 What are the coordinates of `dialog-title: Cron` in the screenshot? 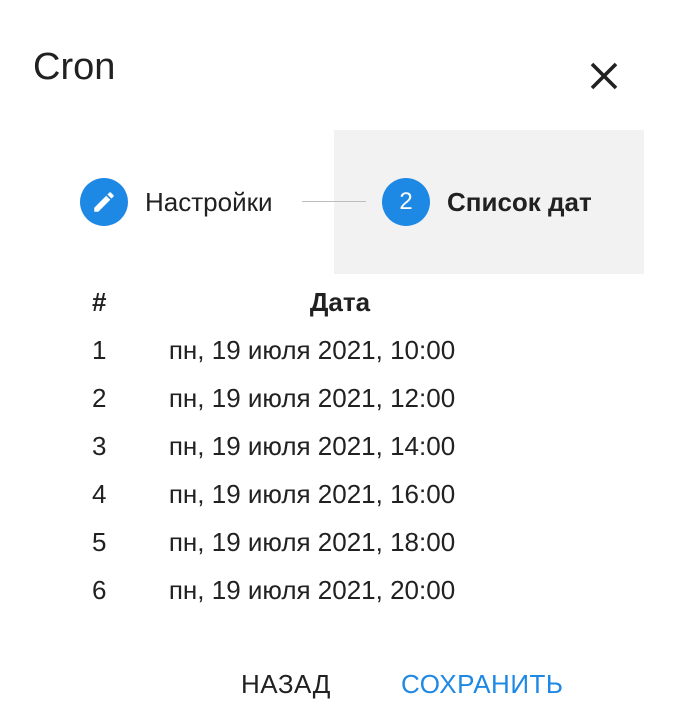 It's located at (74, 67).